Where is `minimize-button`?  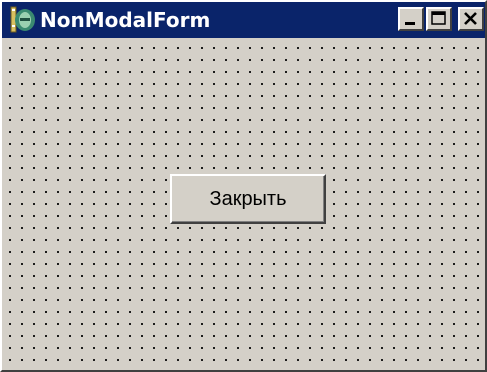
minimize-button is located at coordinates (411, 19).